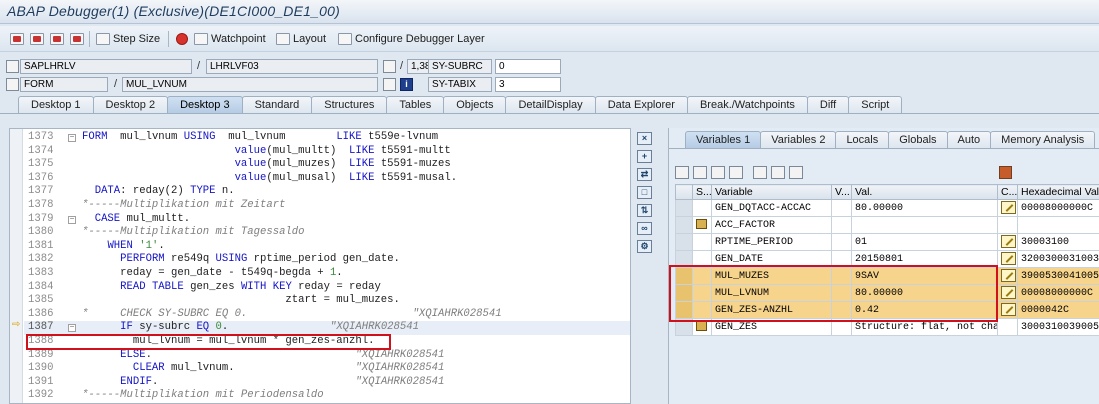 The width and height of the screenshot is (1099, 404). Describe the element at coordinates (327, 220) in the screenshot. I see `code-line: 1379 − CASE mul_multt.` at that location.